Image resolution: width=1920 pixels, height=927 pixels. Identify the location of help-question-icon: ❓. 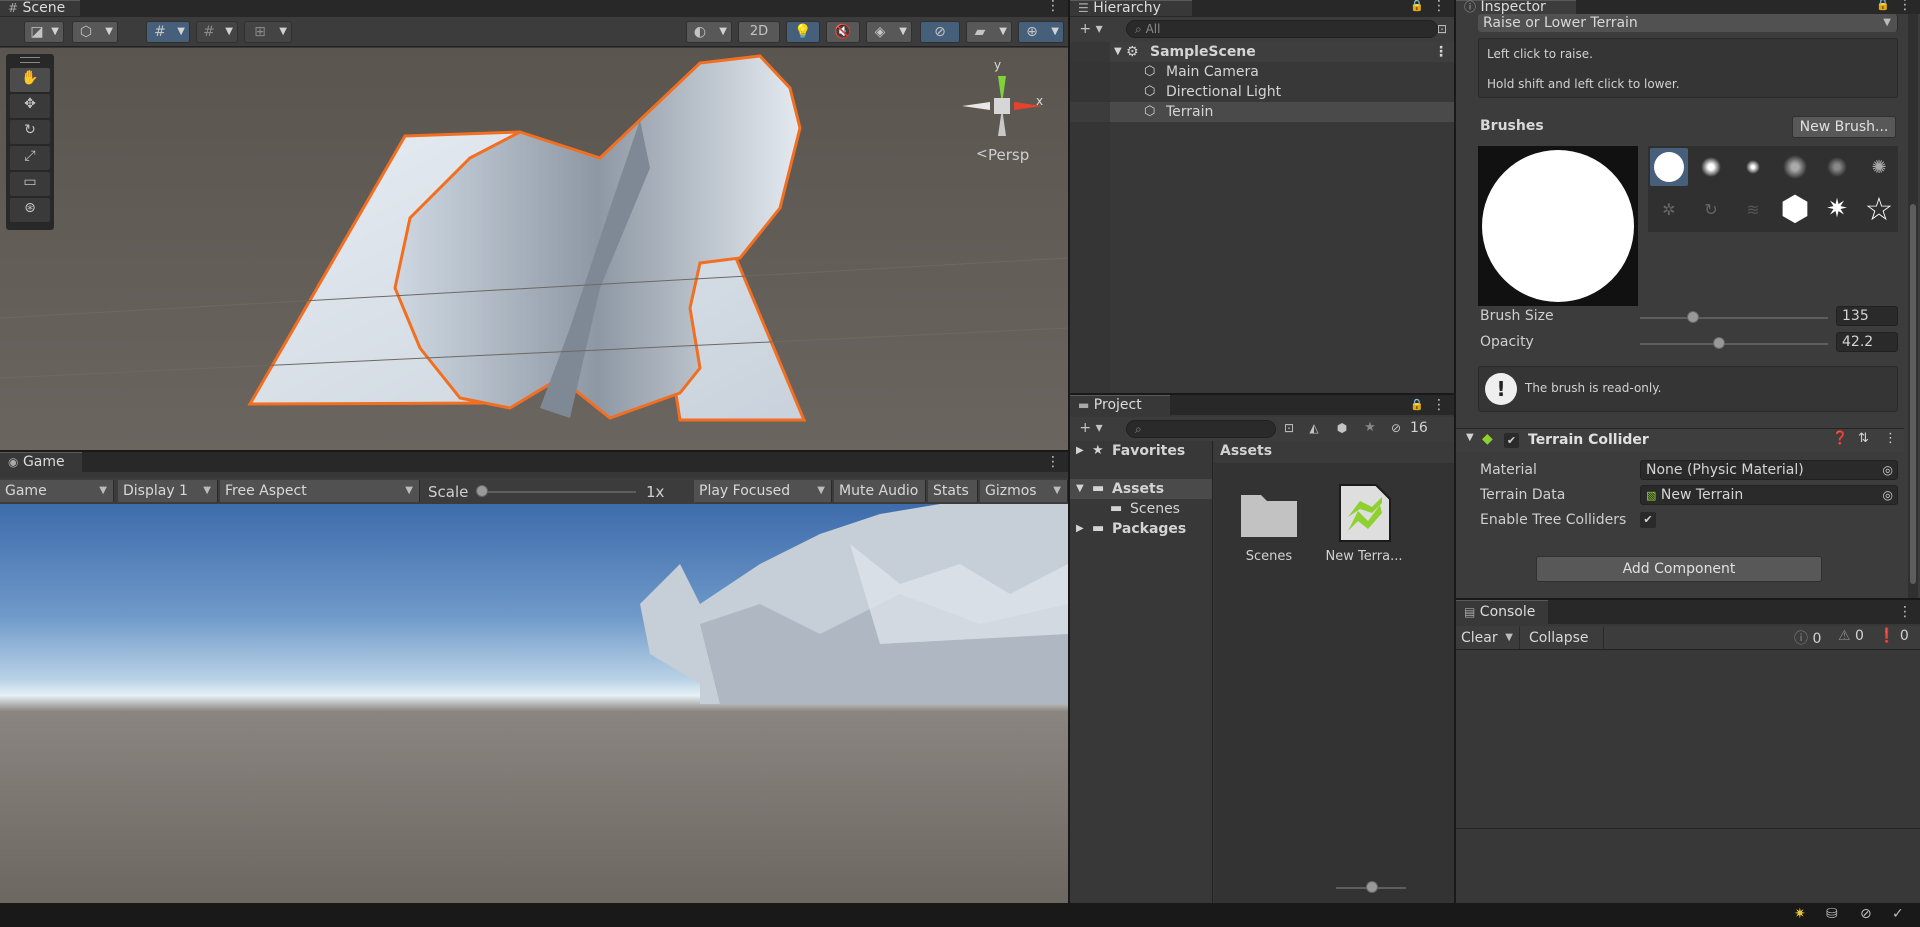
(1840, 438).